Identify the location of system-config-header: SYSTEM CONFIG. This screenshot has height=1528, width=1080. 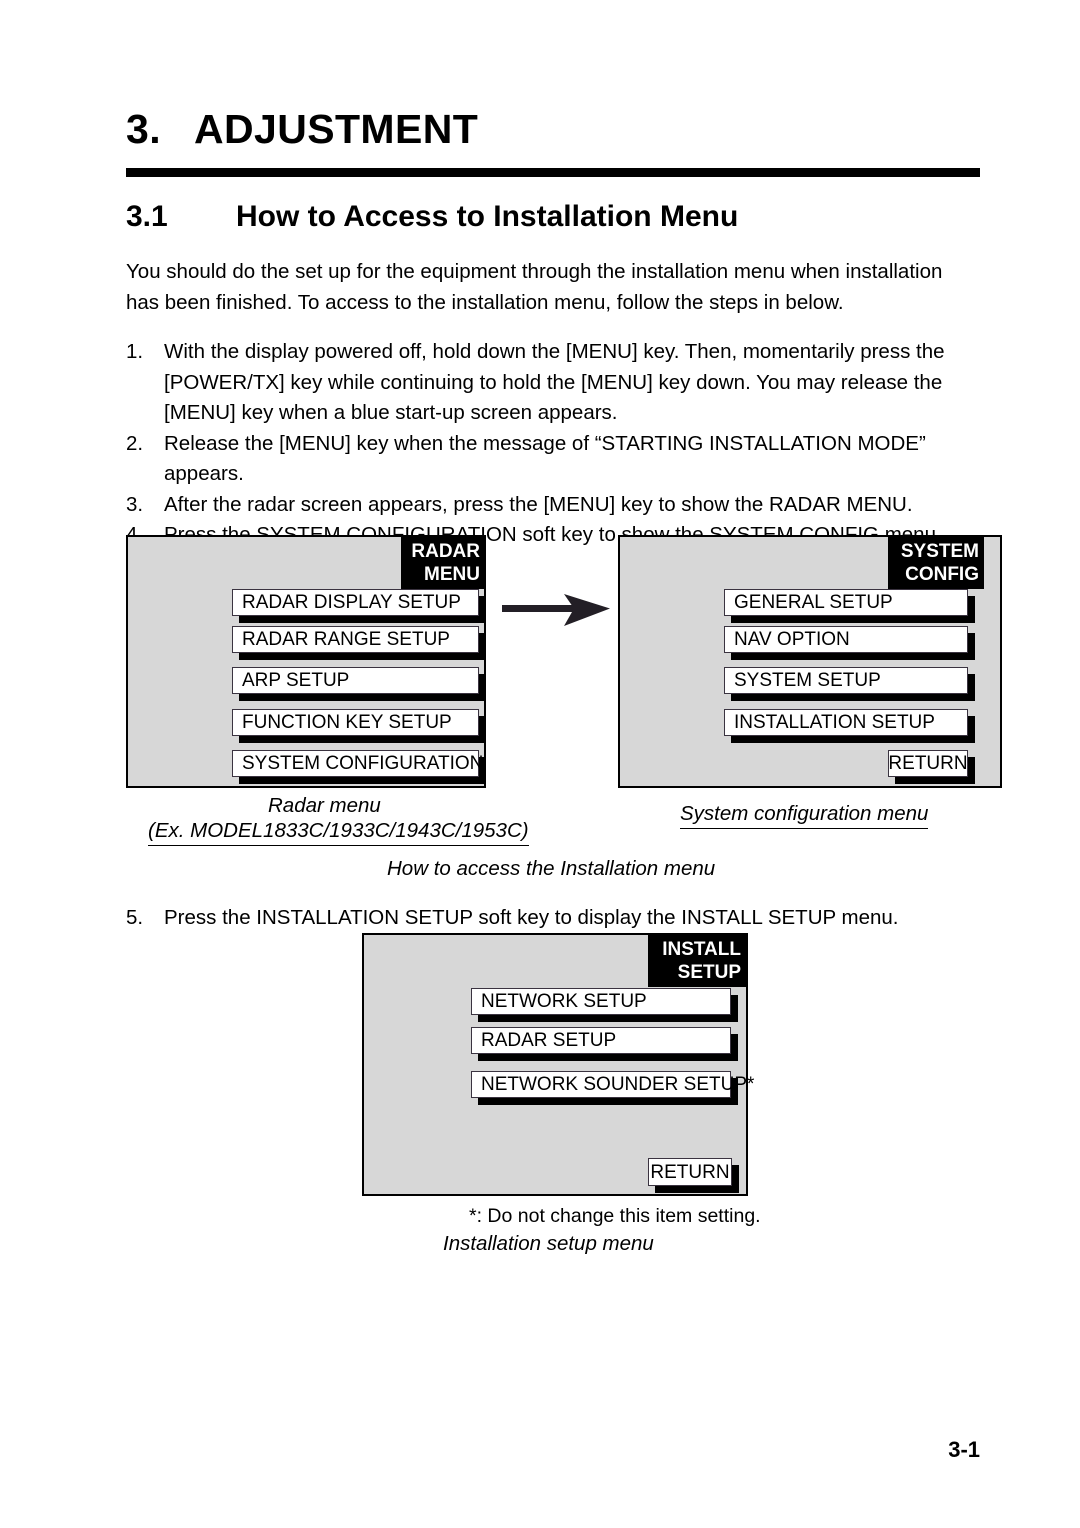
(936, 563).